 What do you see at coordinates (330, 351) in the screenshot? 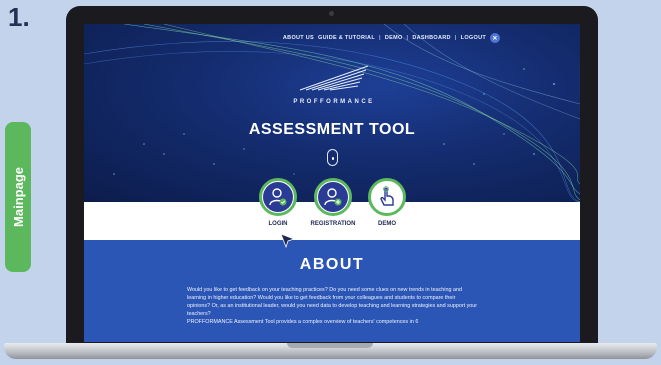
I see `laptop-base` at bounding box center [330, 351].